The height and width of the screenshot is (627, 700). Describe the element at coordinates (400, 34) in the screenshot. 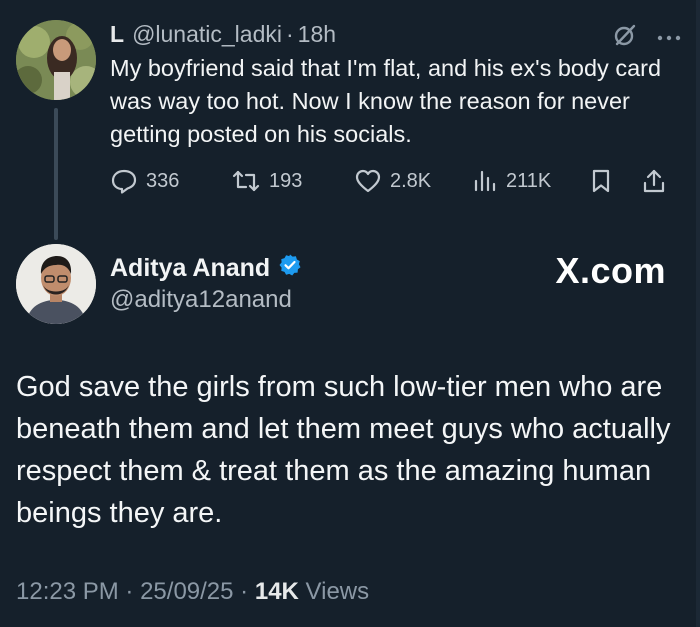

I see `tweet-header: L @lunatic_ladki · 18h` at that location.